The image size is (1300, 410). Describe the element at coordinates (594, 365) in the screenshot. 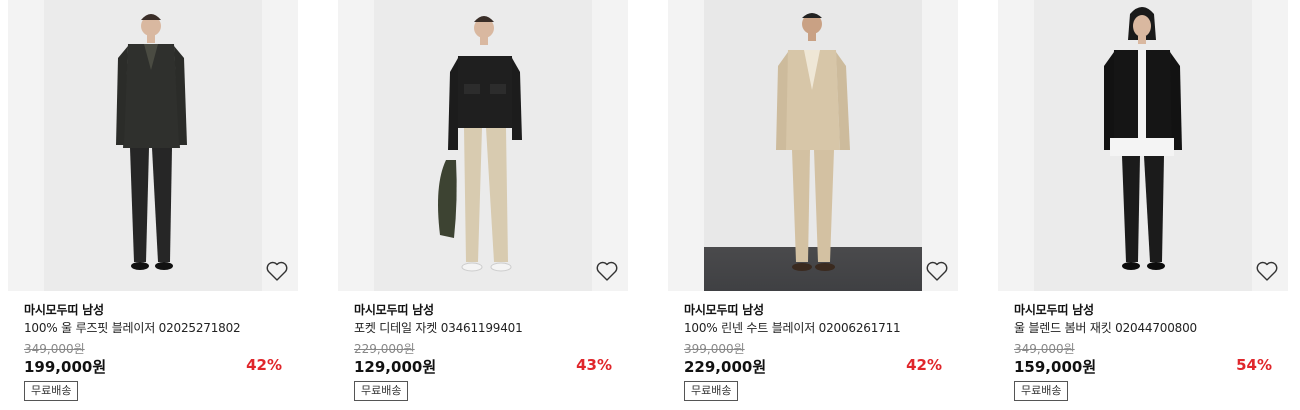

I see `discount-rate: 43%` at that location.